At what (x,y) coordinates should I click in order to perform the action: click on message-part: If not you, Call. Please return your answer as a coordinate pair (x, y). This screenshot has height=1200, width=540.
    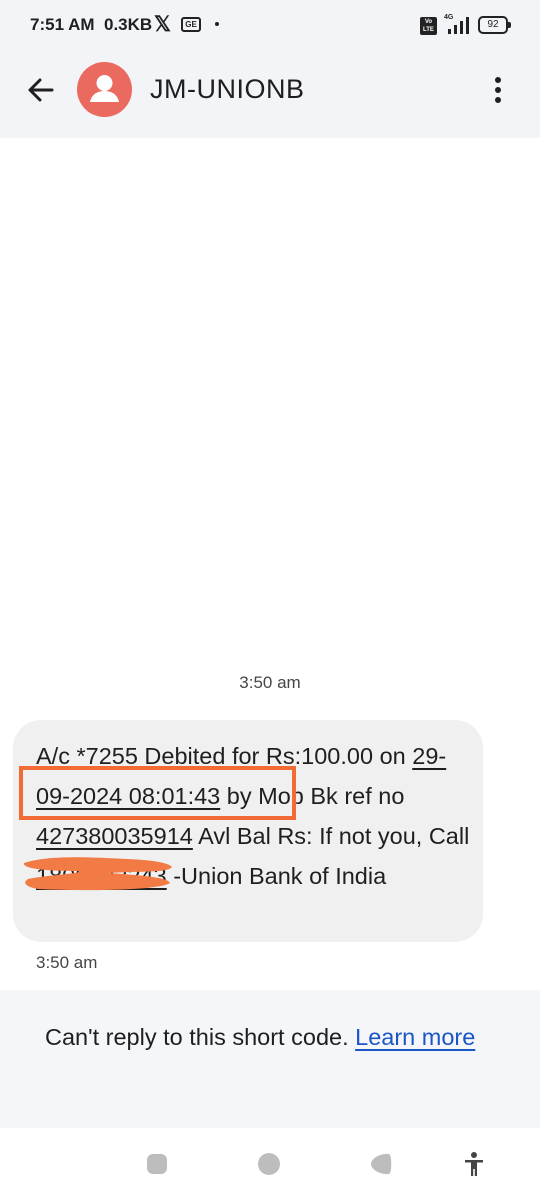
    Looking at the image, I should click on (394, 836).